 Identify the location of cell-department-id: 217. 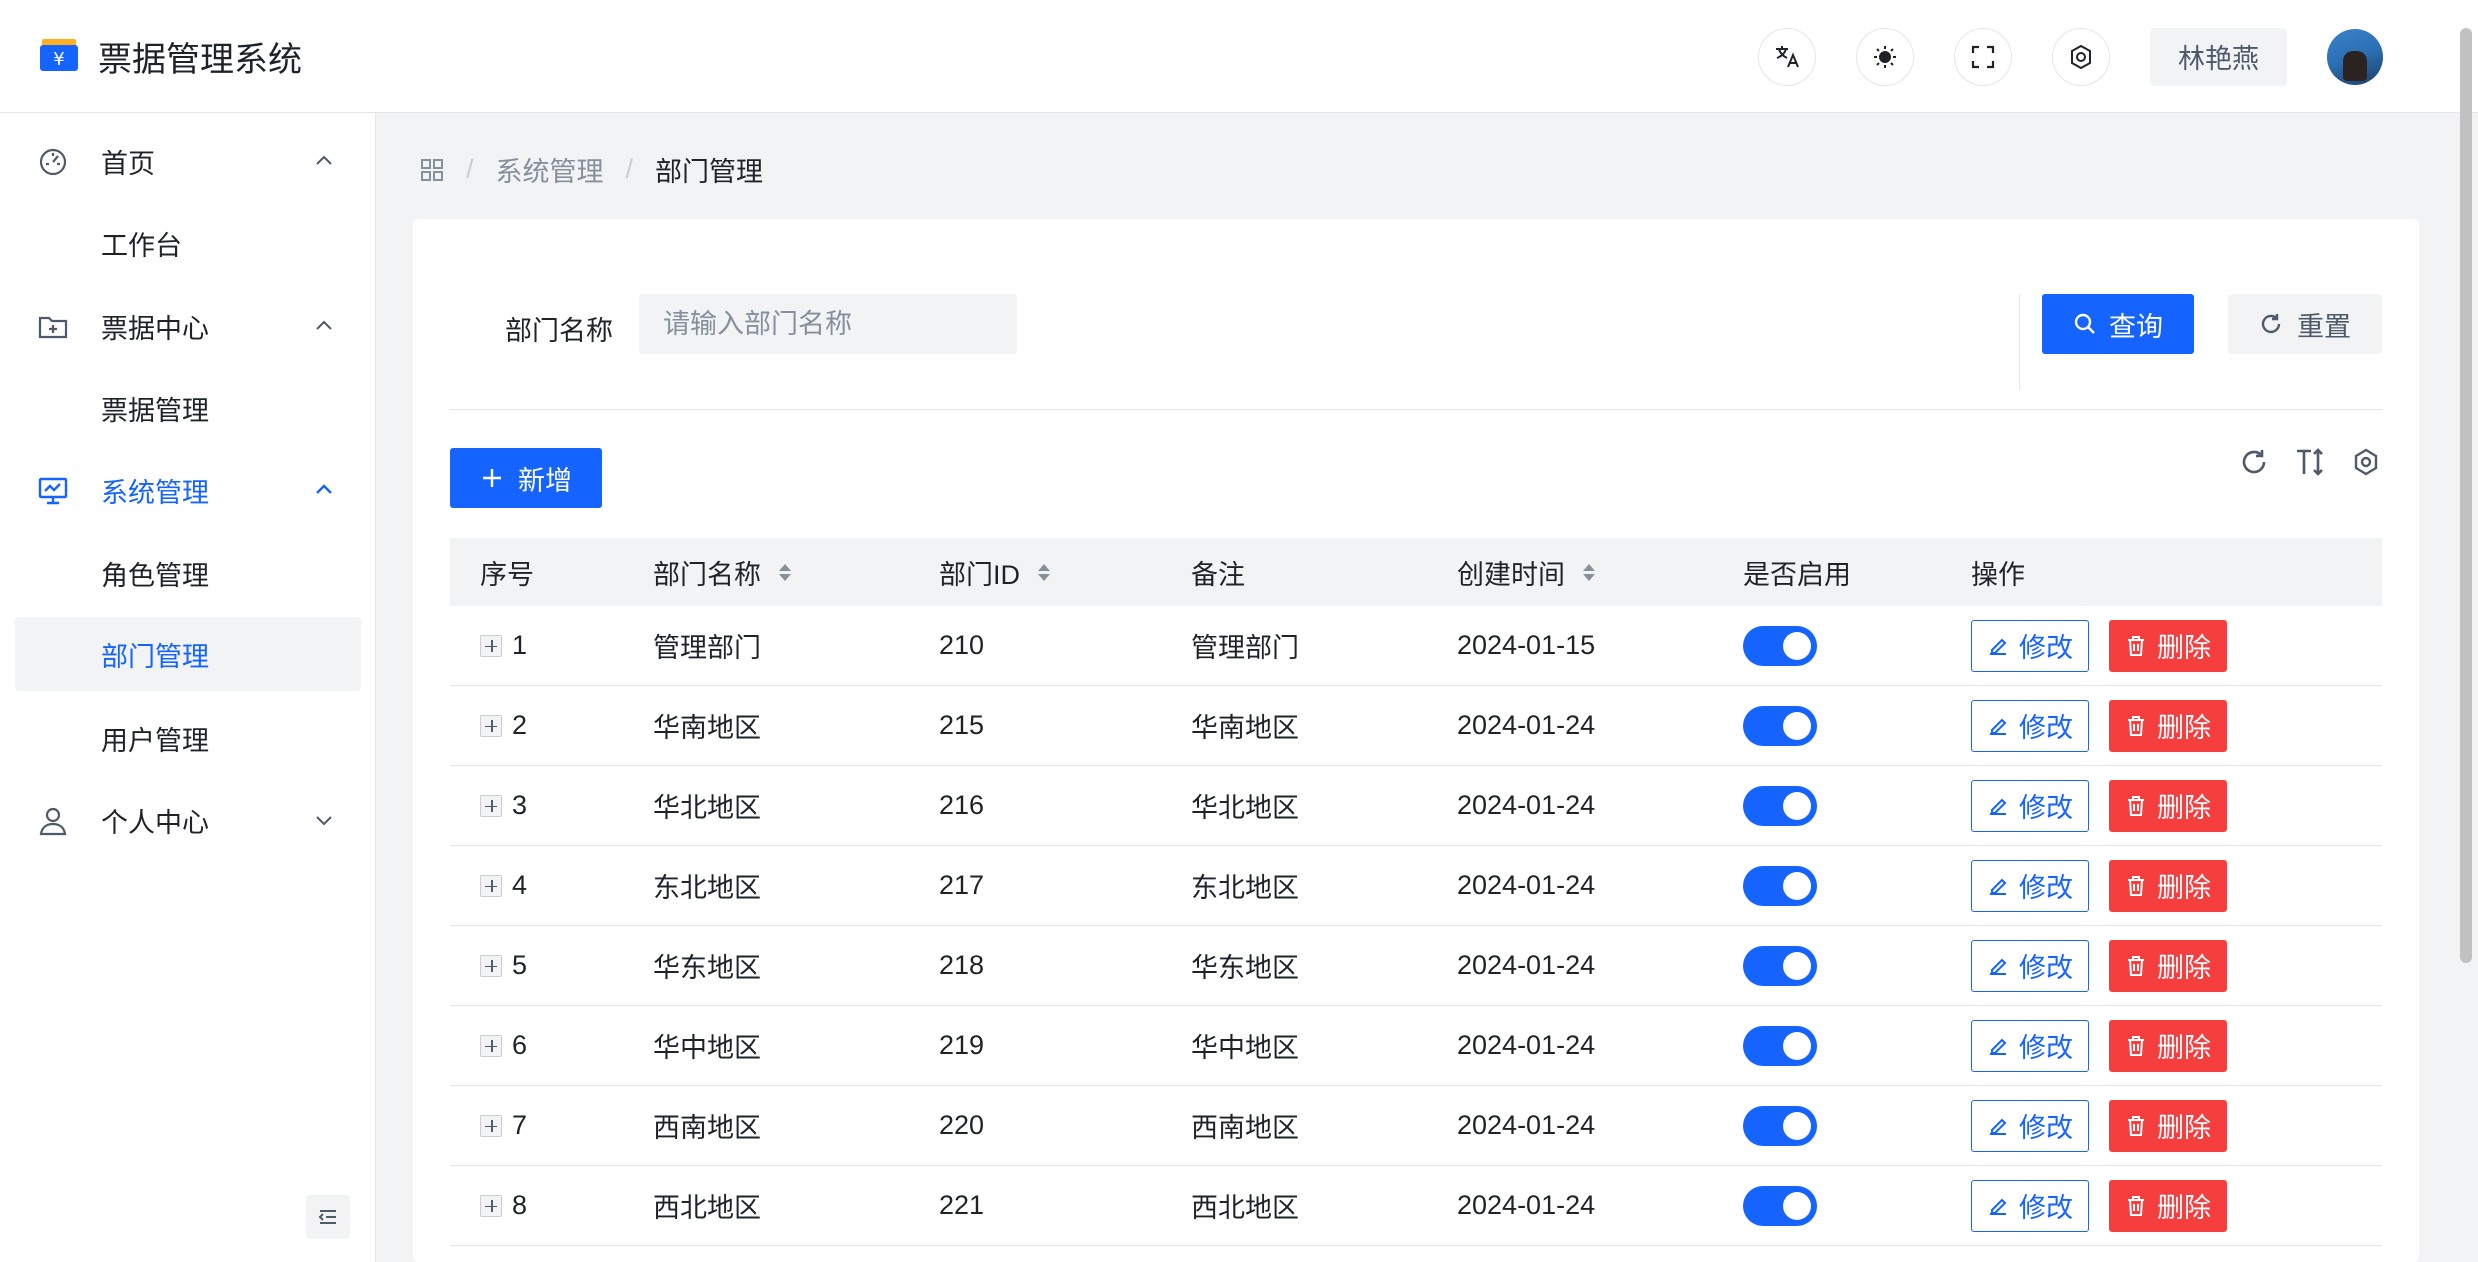
(962, 885).